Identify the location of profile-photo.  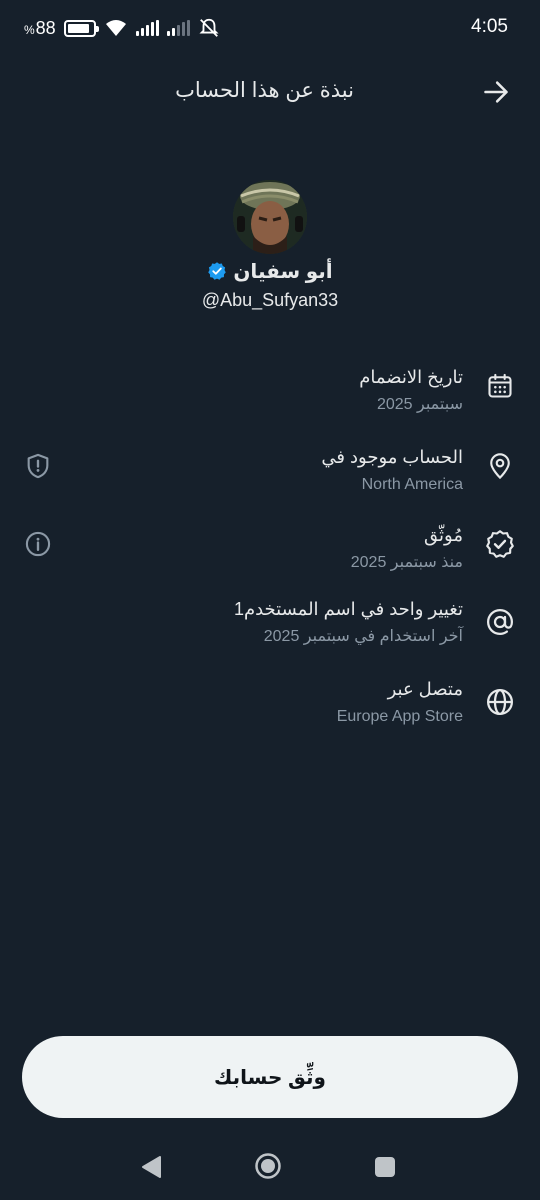
(270, 217).